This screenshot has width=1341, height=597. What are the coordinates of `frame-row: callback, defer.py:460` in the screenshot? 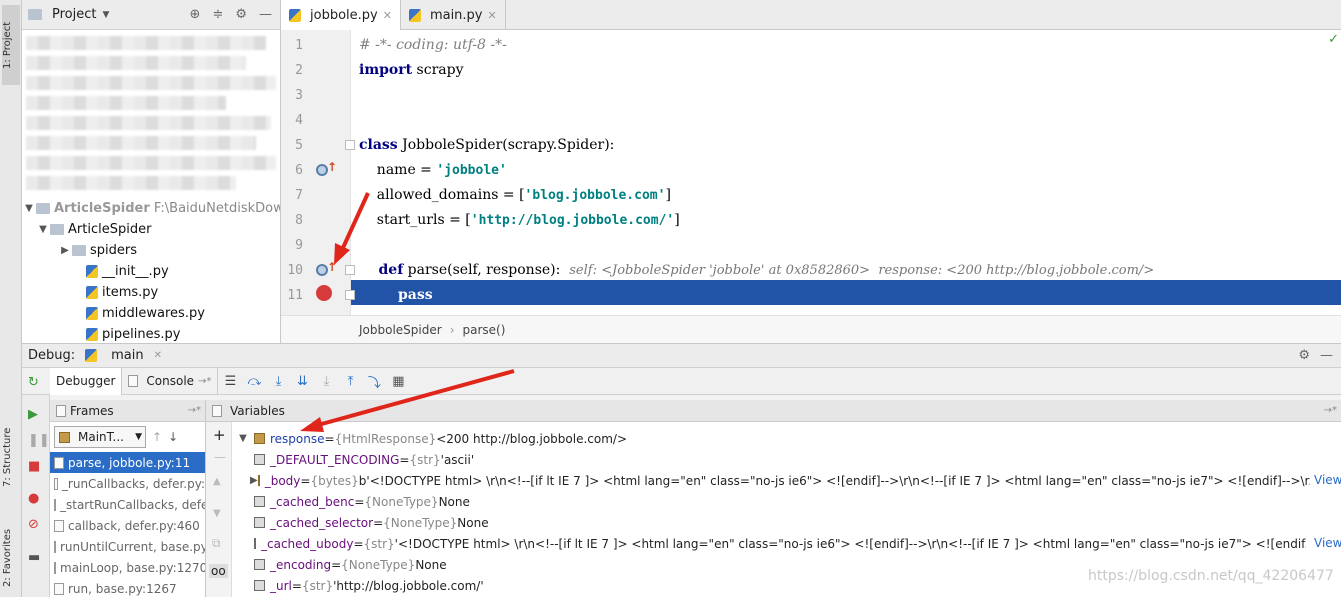 It's located at (127, 525).